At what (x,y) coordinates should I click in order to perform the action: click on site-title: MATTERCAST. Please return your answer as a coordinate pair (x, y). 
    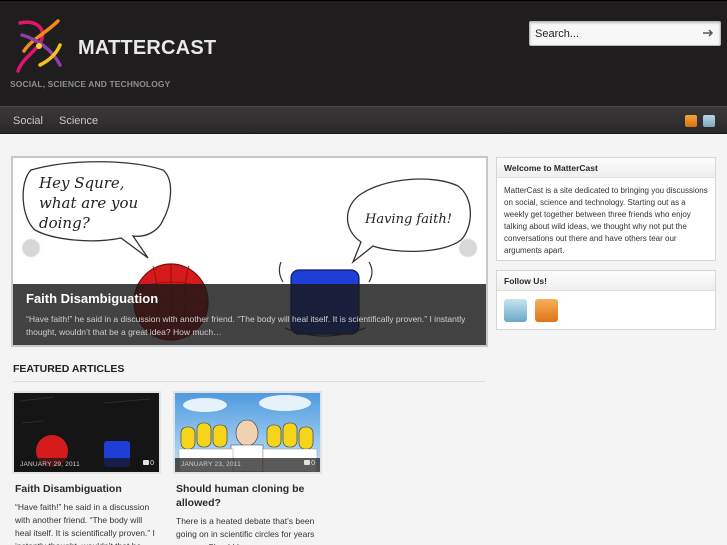
    Looking at the image, I should click on (147, 48).